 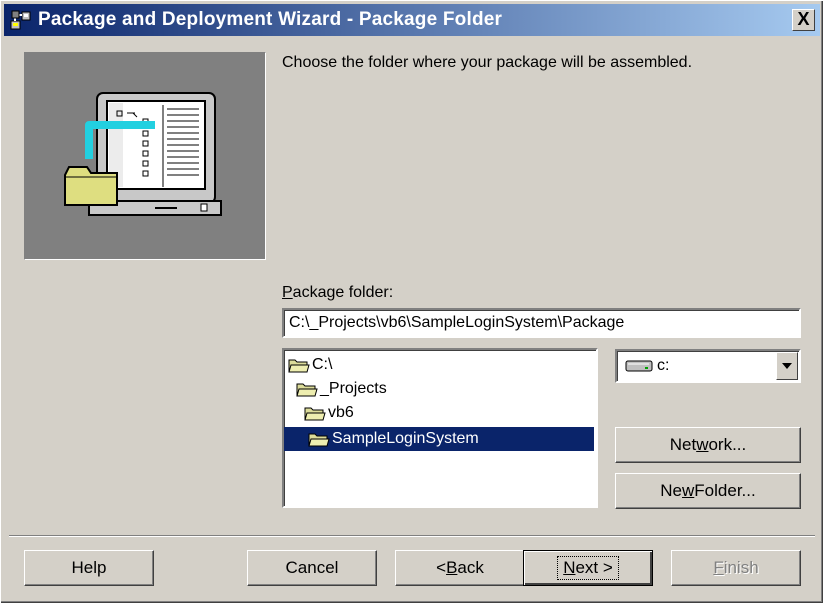 What do you see at coordinates (470, 567) in the screenshot?
I see `back-label-post: ack` at bounding box center [470, 567].